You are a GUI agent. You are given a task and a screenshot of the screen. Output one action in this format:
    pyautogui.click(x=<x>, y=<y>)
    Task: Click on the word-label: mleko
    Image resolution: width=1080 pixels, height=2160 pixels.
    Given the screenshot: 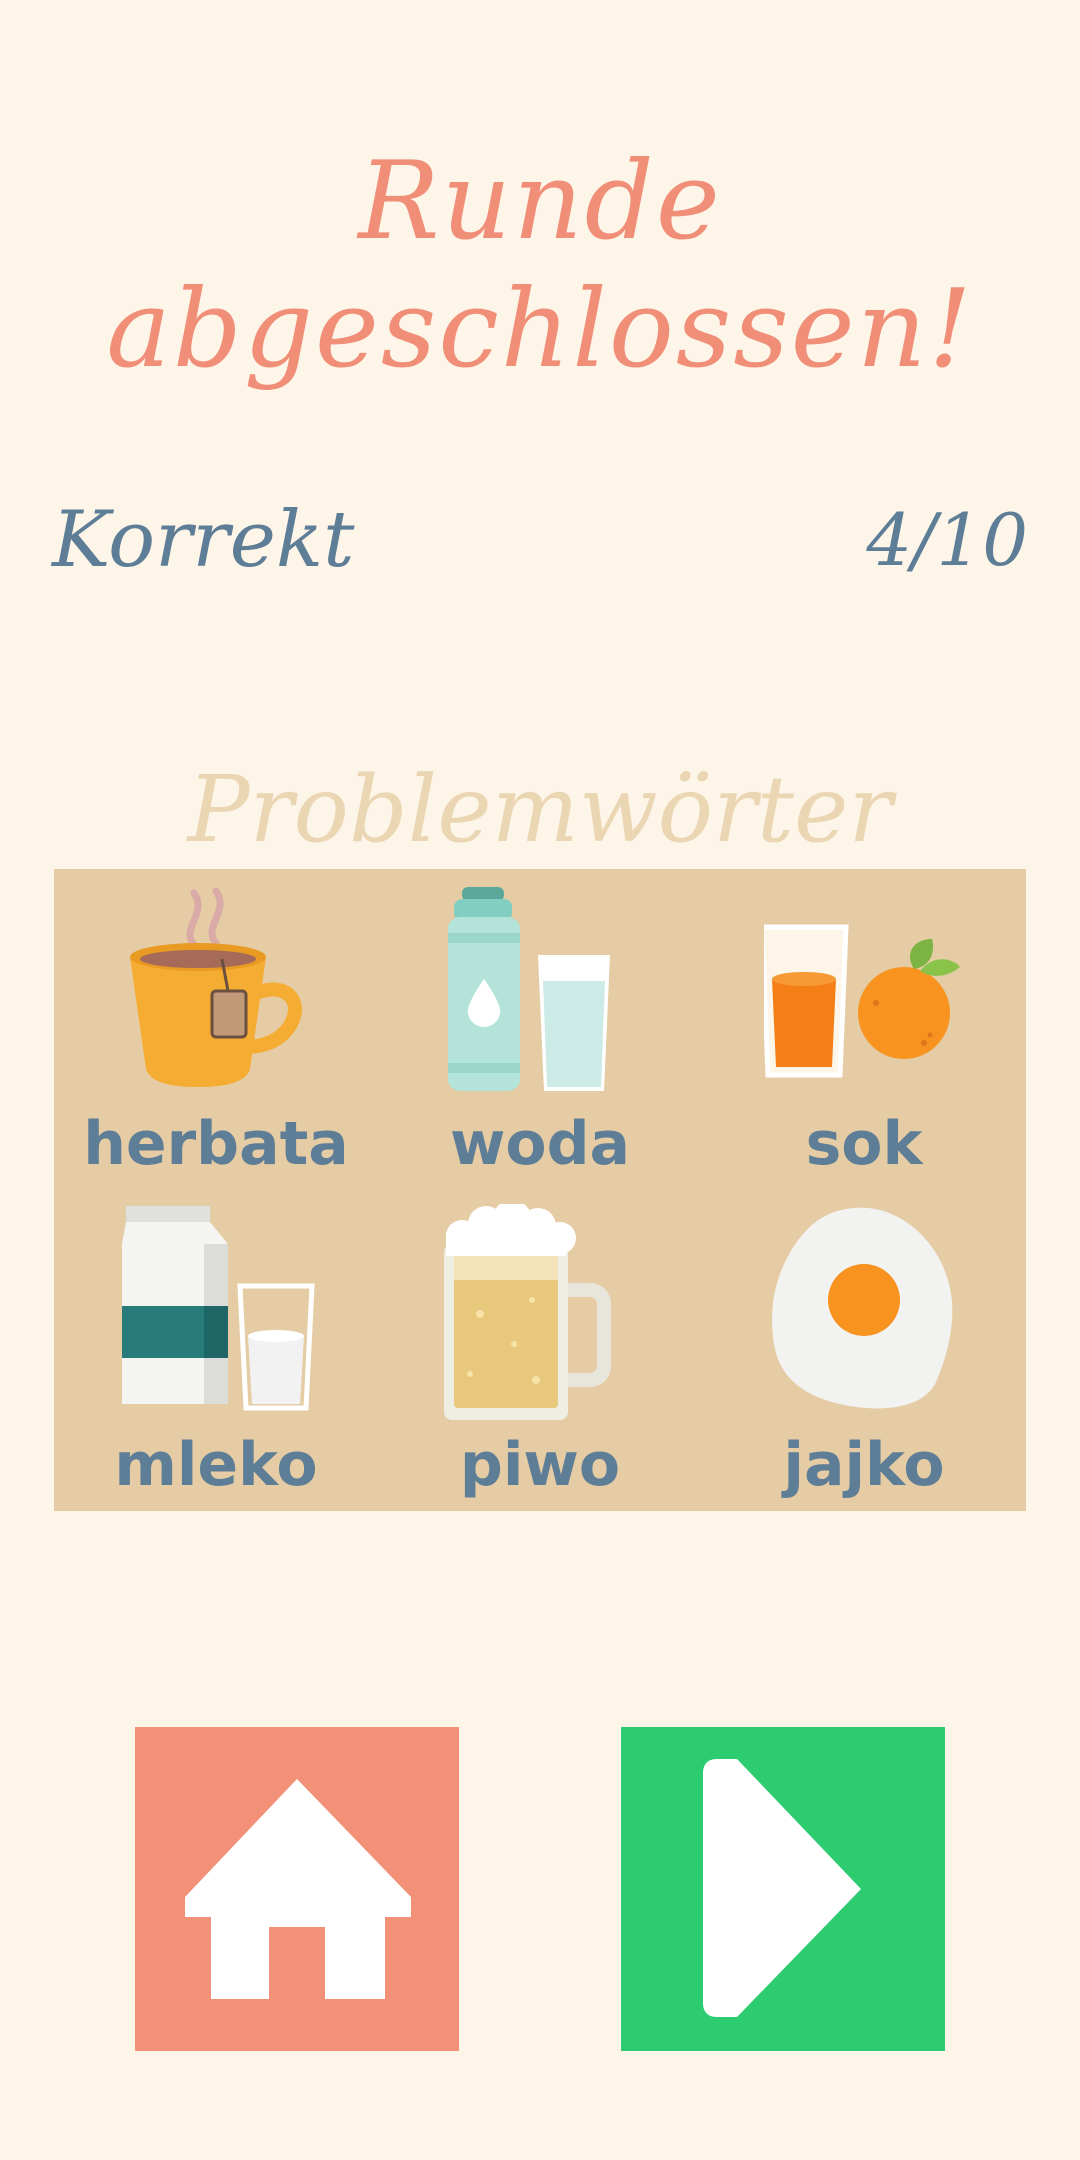 What is the action you would take?
    pyautogui.click(x=216, y=1465)
    